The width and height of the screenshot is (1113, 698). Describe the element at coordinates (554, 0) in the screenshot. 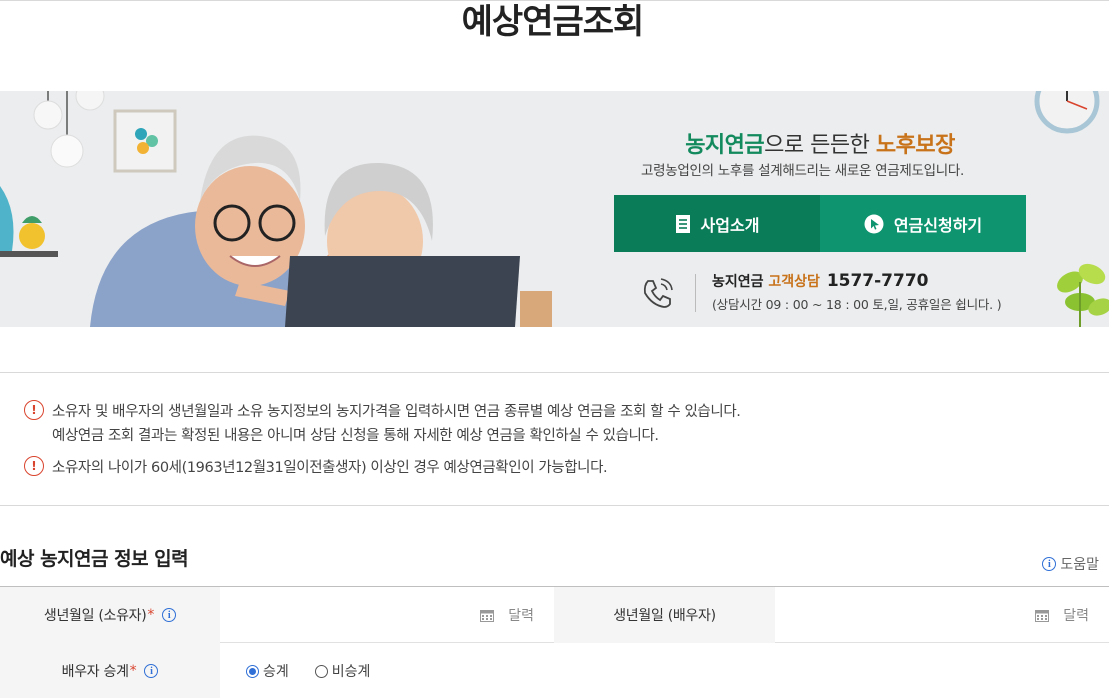

I see `top-divider` at that location.